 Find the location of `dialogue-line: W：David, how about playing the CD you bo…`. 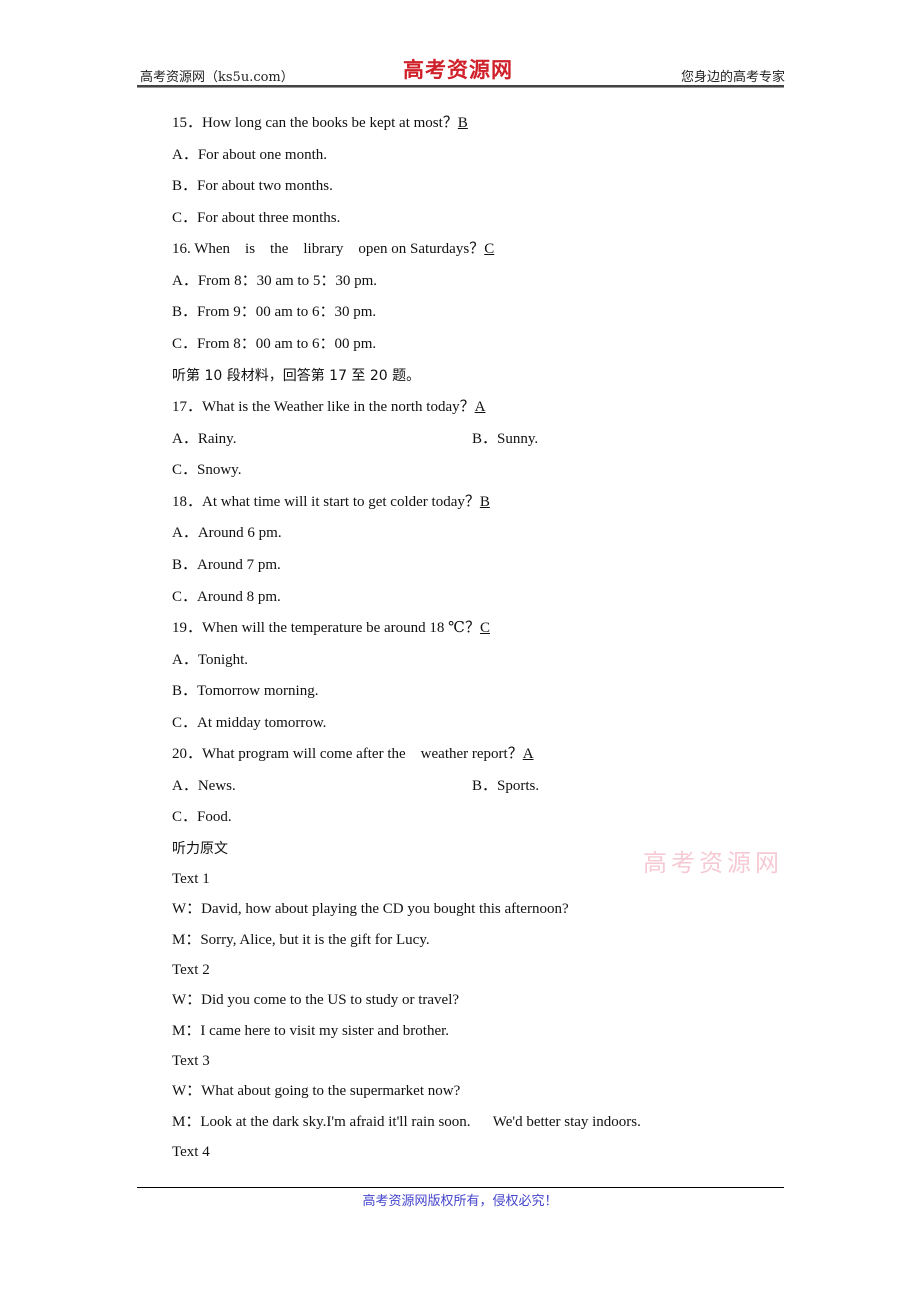

dialogue-line: W：David, how about playing the CD you bo… is located at coordinates (370, 909).